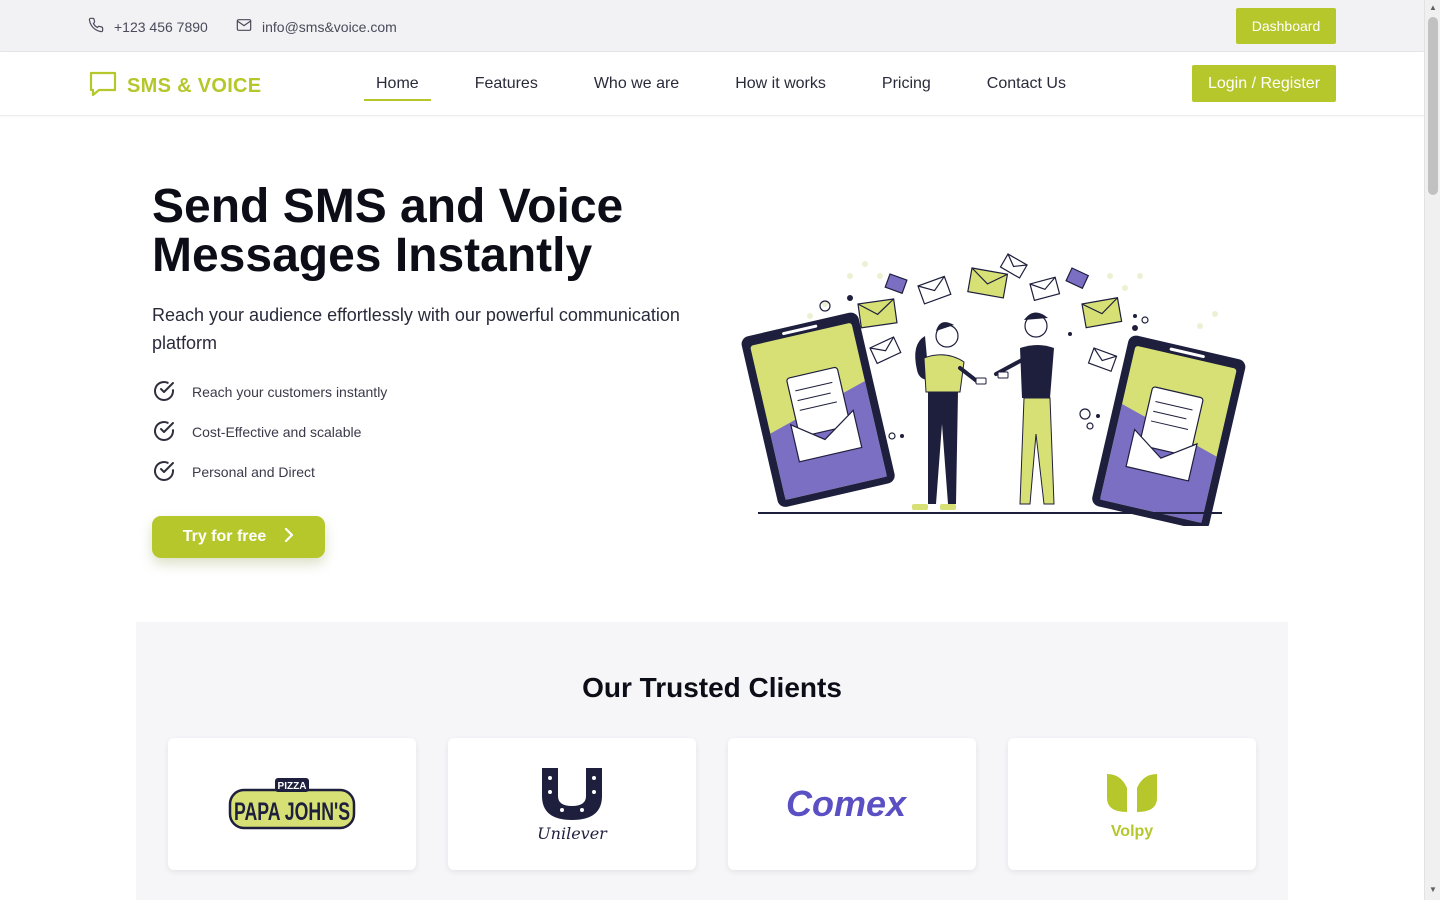 Image resolution: width=1440 pixels, height=900 pixels. Describe the element at coordinates (1015, 408) in the screenshot. I see `man-figure` at that location.